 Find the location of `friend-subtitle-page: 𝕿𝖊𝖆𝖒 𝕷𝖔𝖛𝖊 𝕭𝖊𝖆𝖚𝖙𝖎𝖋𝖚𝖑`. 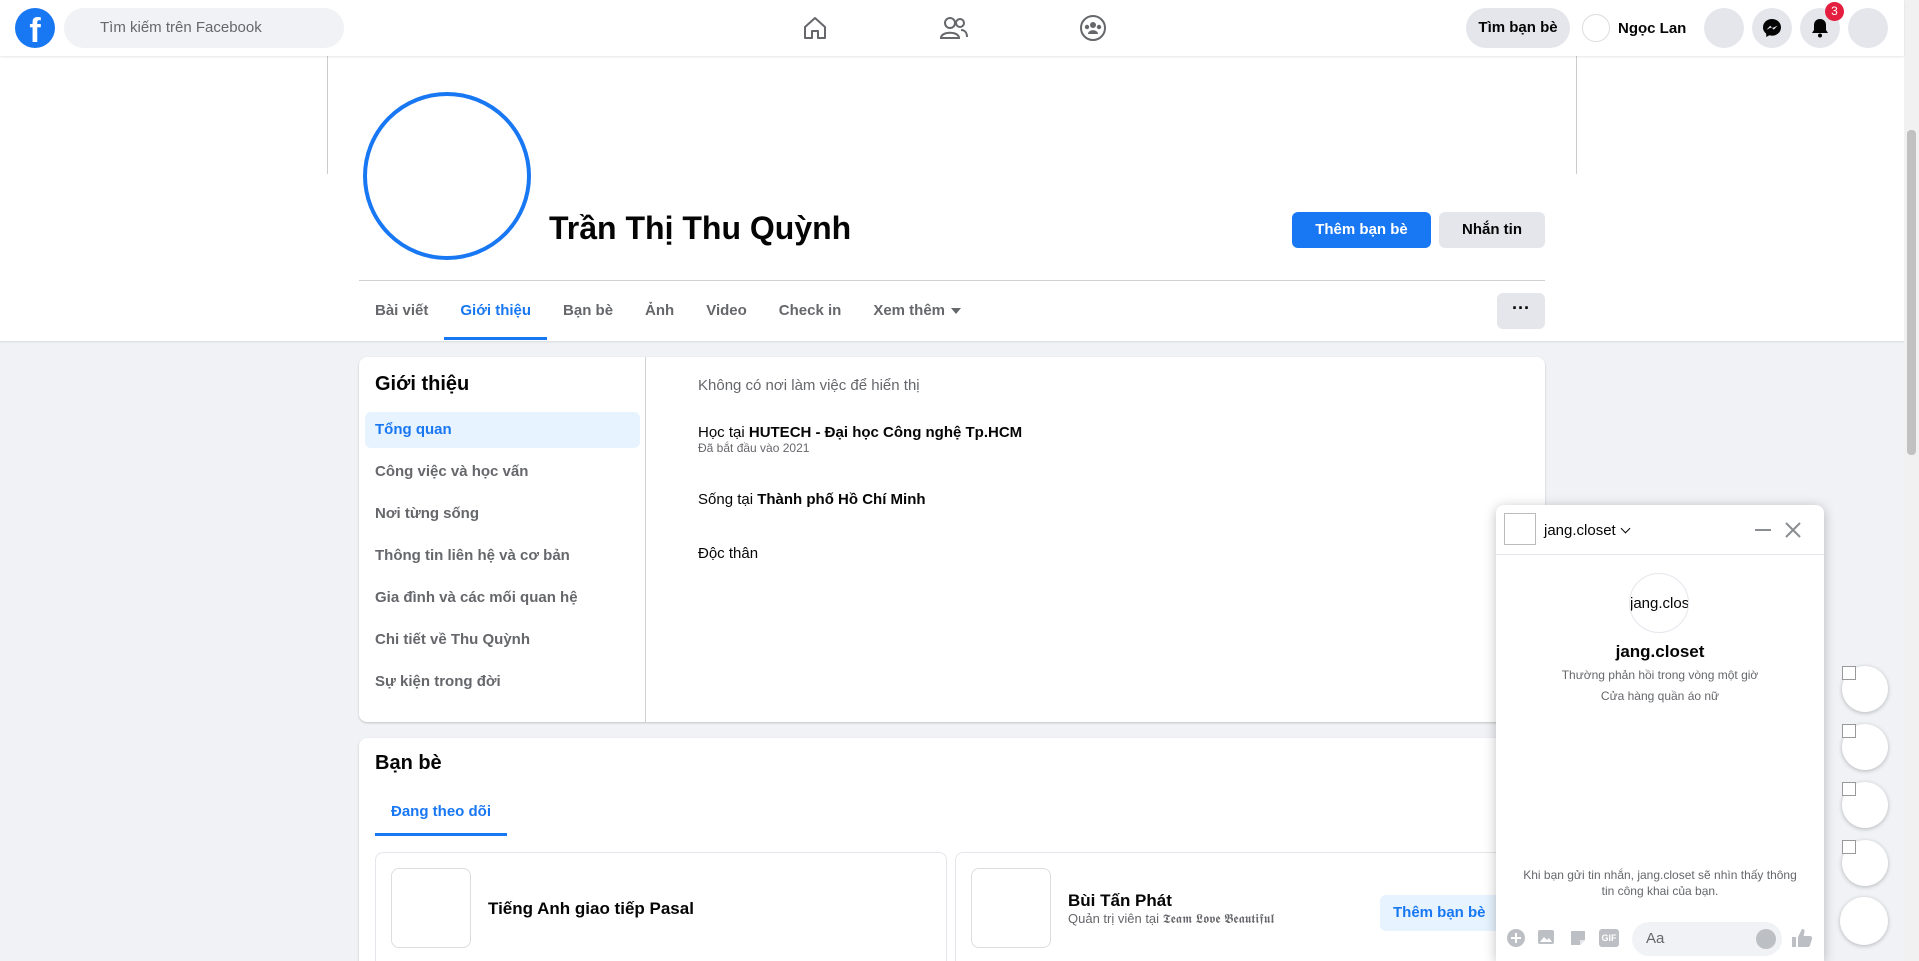

friend-subtitle-page: 𝕿𝖊𝖆𝖒 𝕷𝖔𝖛𝖊 𝕭𝖊𝖆𝖚𝖙𝖎𝖋𝖚𝖑 is located at coordinates (1219, 918).